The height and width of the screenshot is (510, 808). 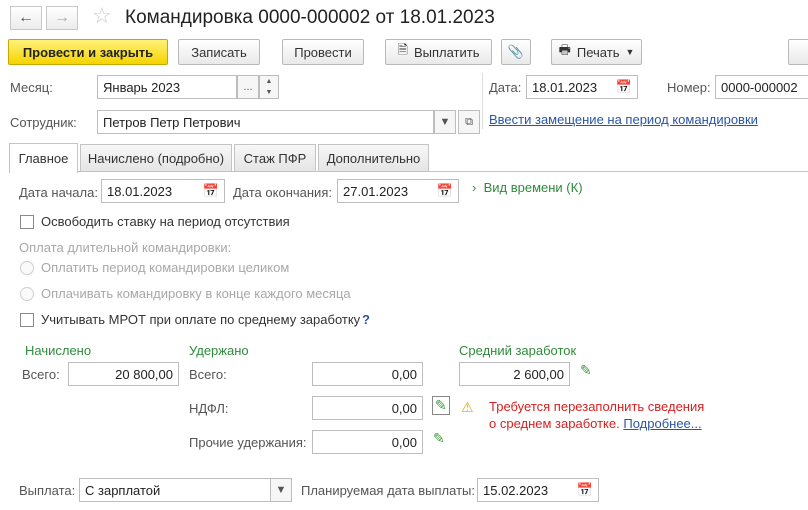 I want to click on month-field: Январь 2023, so click(x=167, y=87).